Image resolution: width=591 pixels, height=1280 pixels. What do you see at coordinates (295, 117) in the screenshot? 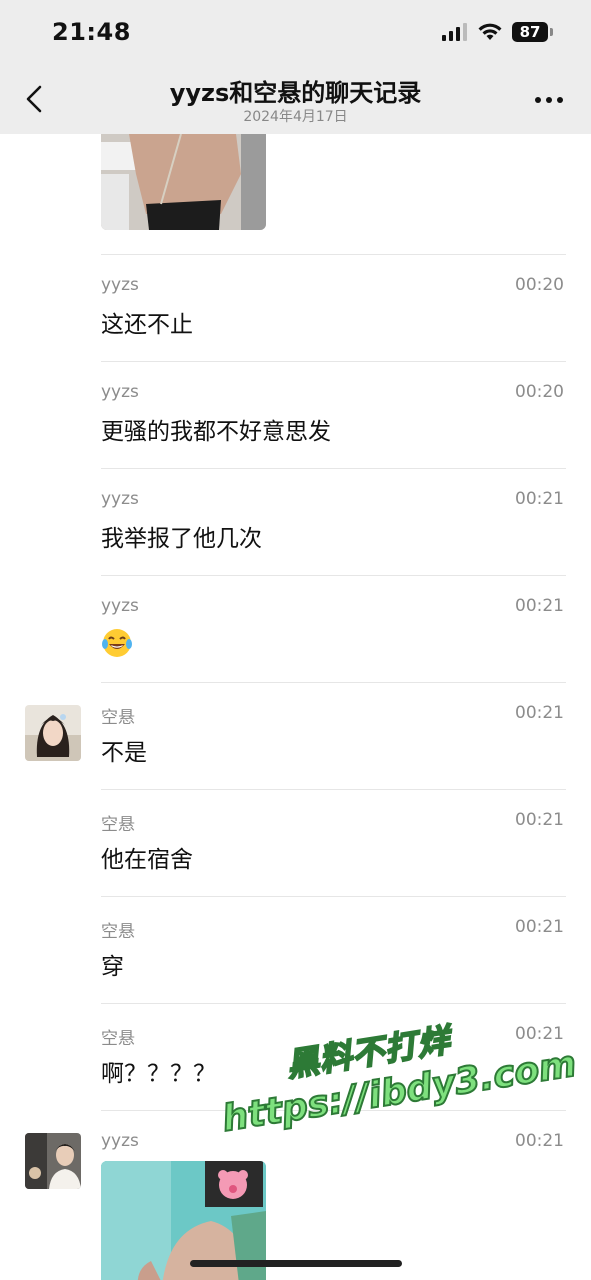
I see `chat-history-date: 2024年4月17日` at bounding box center [295, 117].